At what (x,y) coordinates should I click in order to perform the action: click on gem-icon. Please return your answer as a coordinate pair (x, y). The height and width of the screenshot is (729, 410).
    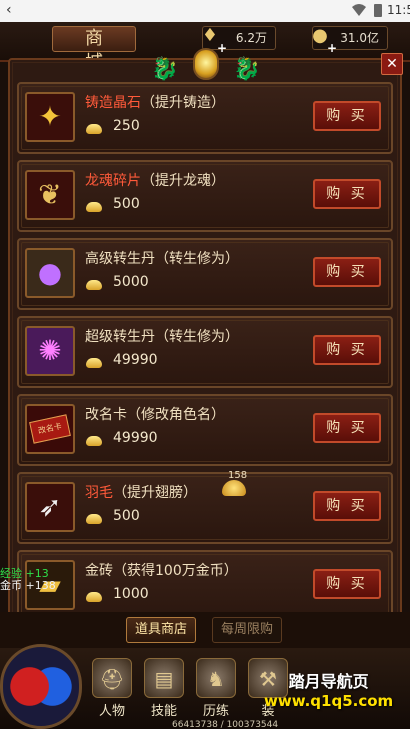
    Looking at the image, I should click on (206, 64).